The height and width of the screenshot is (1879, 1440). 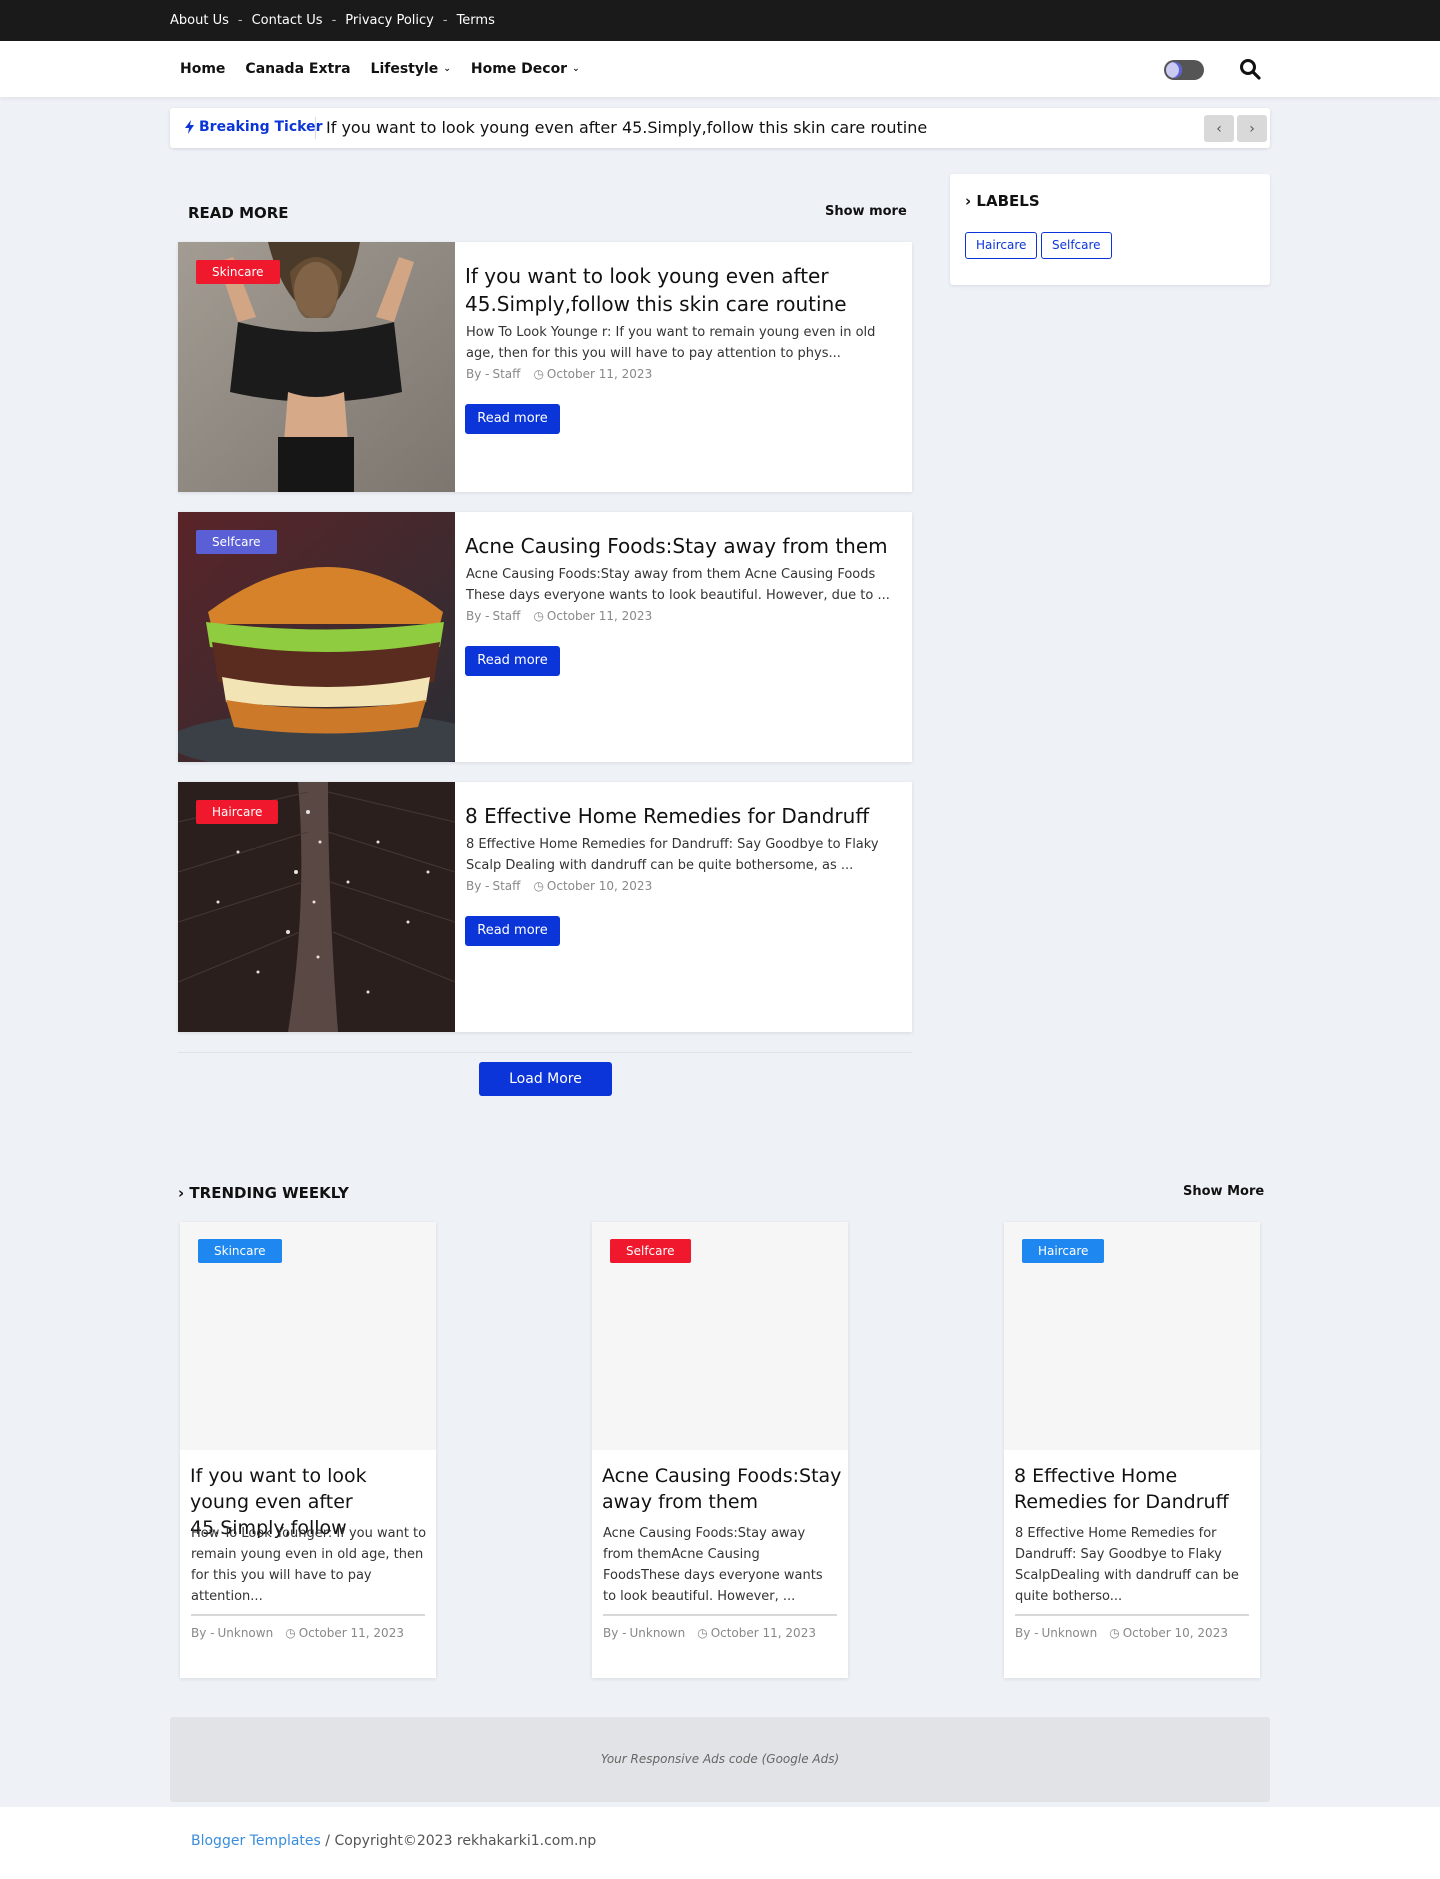 I want to click on nav-item-label: Home, so click(x=203, y=69).